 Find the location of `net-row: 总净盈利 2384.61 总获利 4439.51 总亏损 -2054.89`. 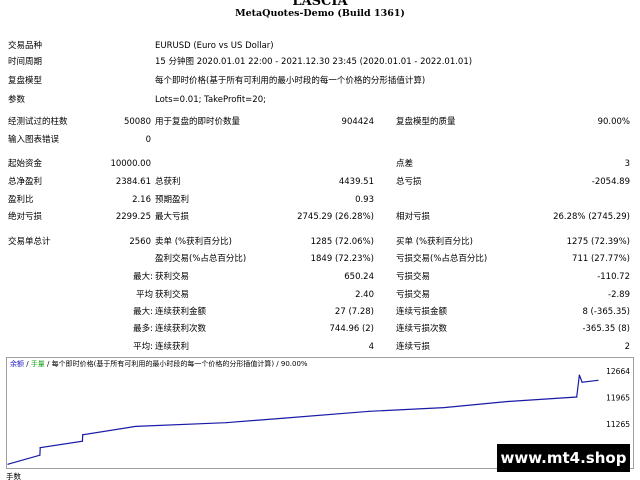

net-row: 总净盈利 2384.61 总获利 4439.51 总亏损 -2054.89 is located at coordinates (320, 182).